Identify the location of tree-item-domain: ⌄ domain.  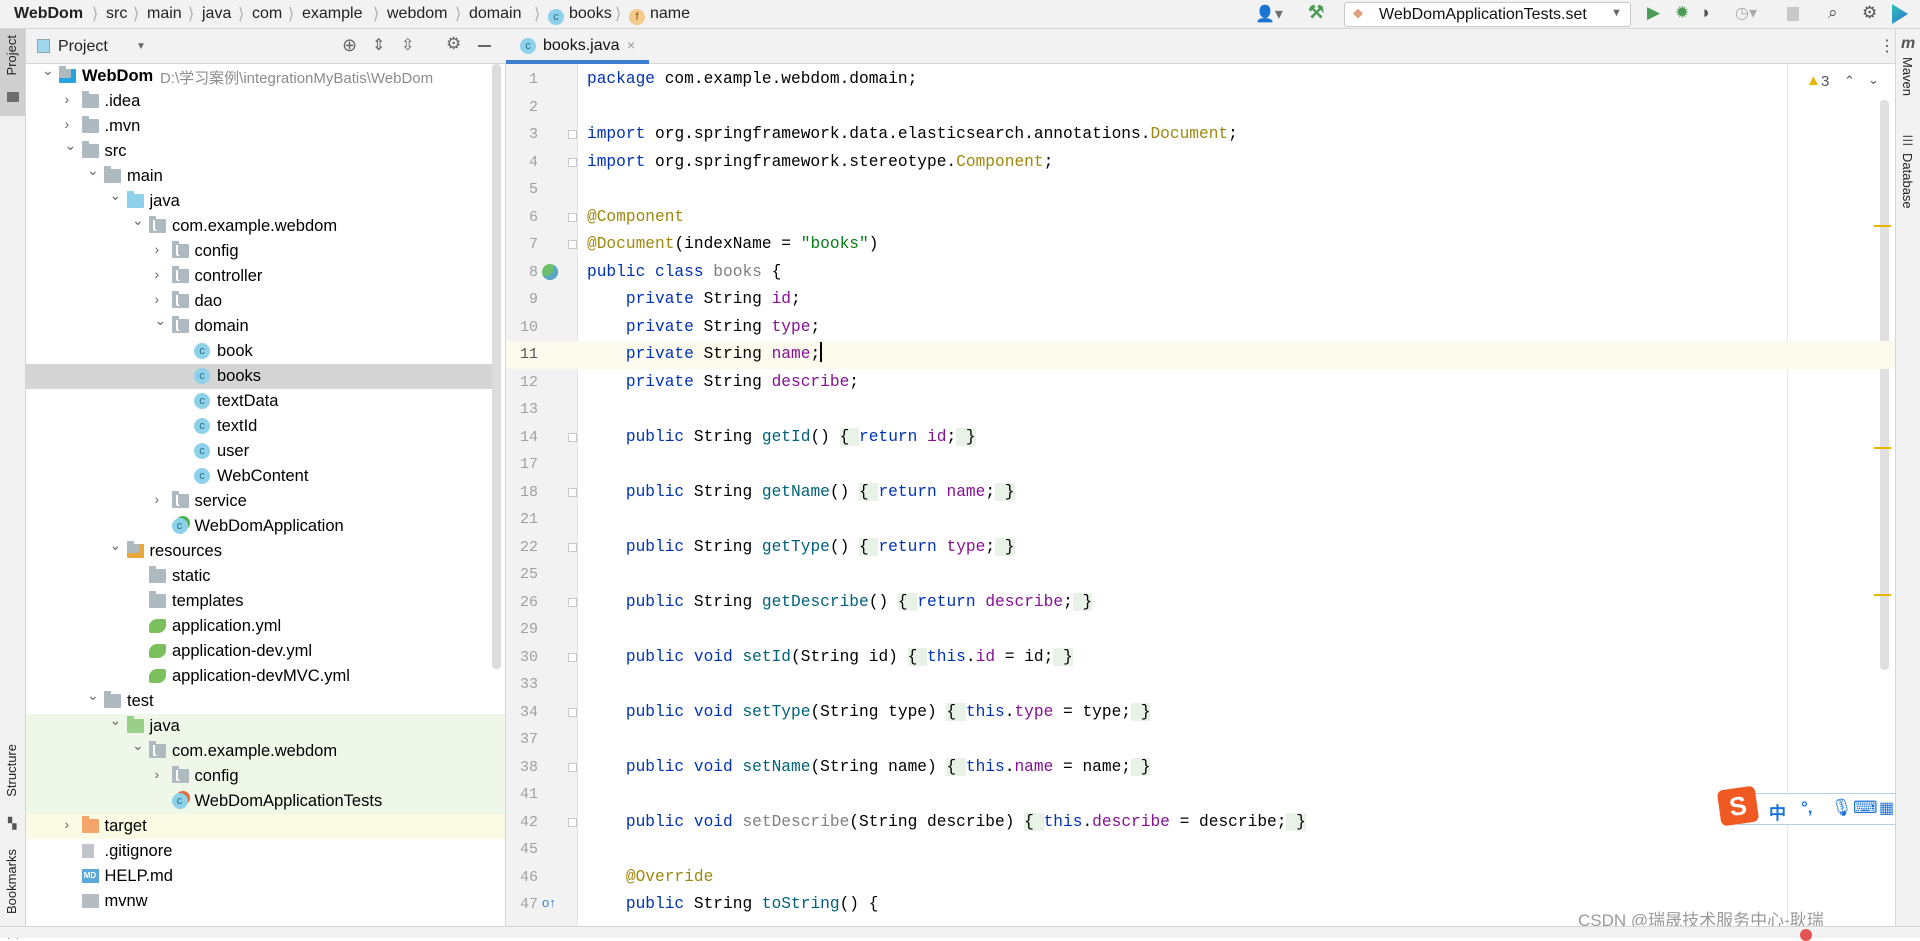
(265, 325).